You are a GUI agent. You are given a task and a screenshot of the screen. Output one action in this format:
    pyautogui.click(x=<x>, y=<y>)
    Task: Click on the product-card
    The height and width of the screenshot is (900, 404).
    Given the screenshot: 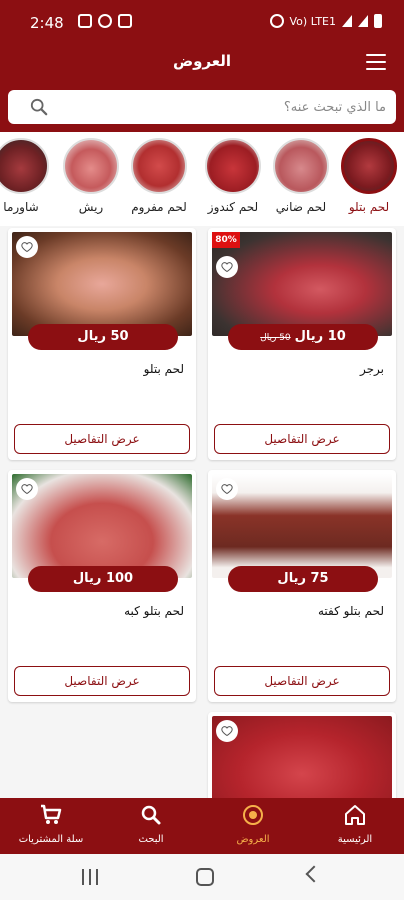 What is the action you would take?
    pyautogui.click(x=302, y=755)
    